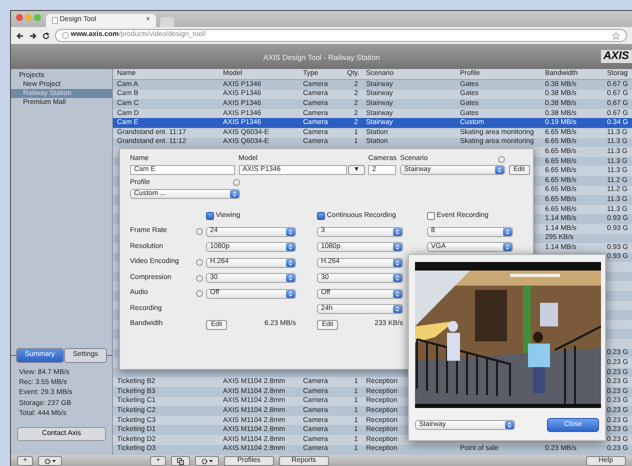  What do you see at coordinates (616, 57) in the screenshot?
I see `logo: AXIS` at bounding box center [616, 57].